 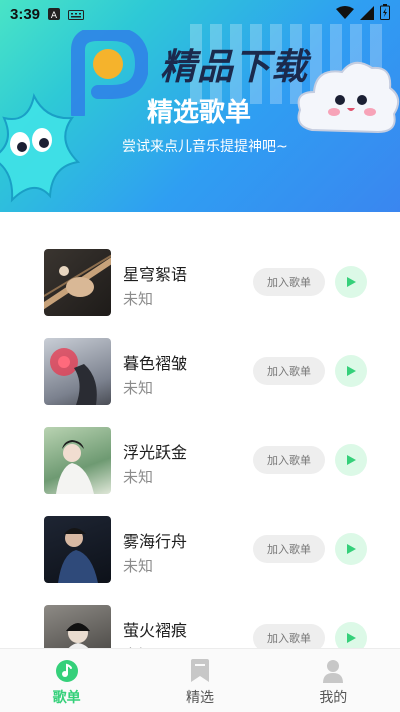 What do you see at coordinates (345, 14) in the screenshot?
I see `wifi-icon` at bounding box center [345, 14].